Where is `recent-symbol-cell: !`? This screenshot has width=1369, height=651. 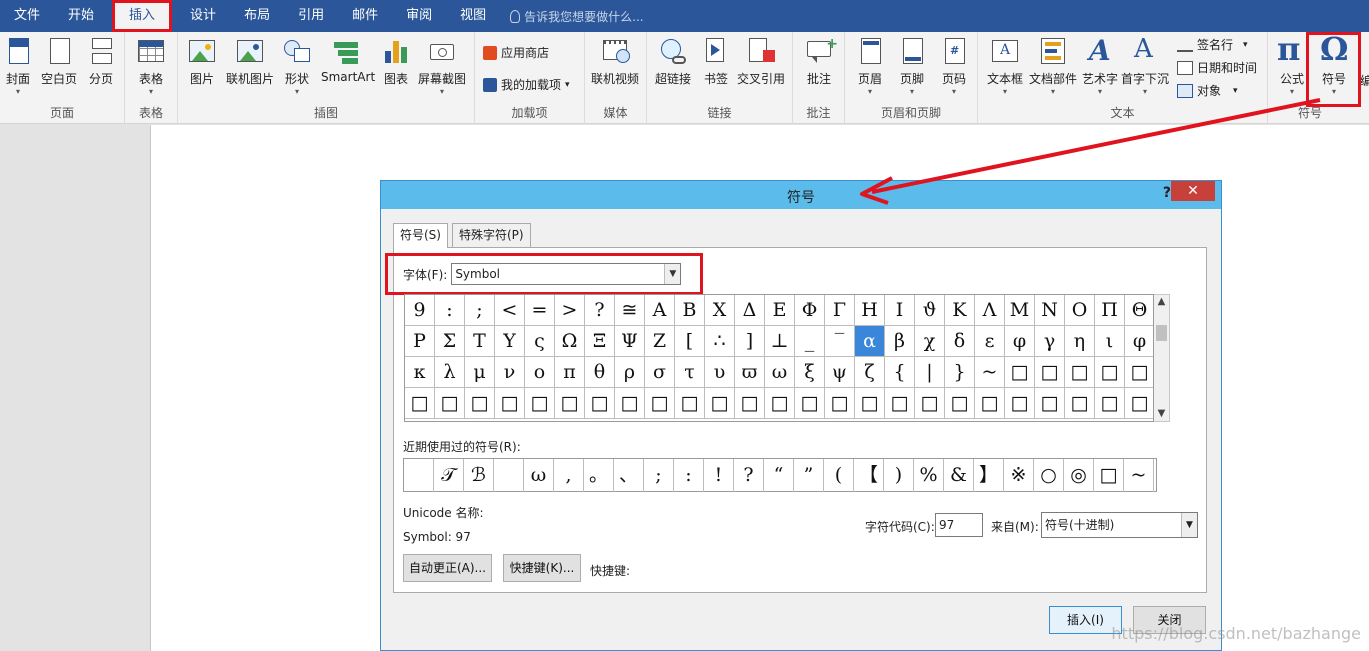 recent-symbol-cell: ! is located at coordinates (719, 475).